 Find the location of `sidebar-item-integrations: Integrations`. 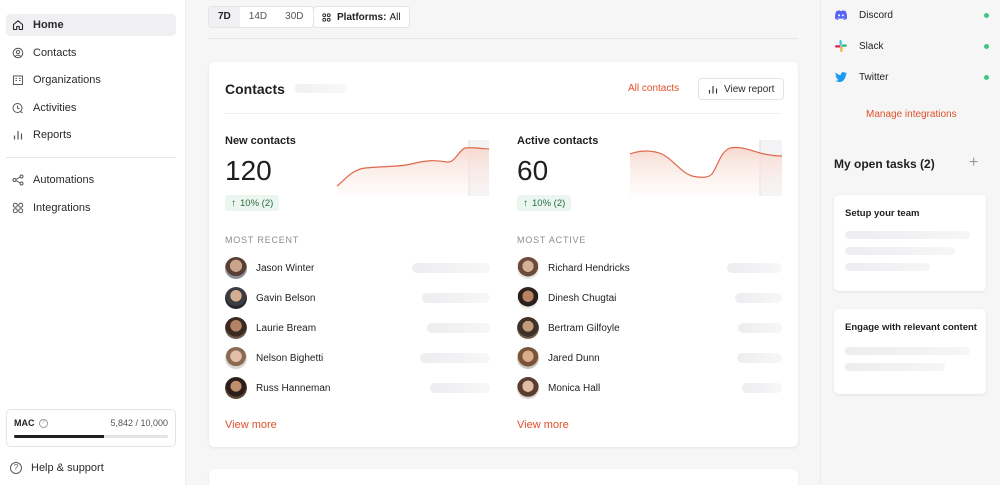

sidebar-item-integrations: Integrations is located at coordinates (91, 208).